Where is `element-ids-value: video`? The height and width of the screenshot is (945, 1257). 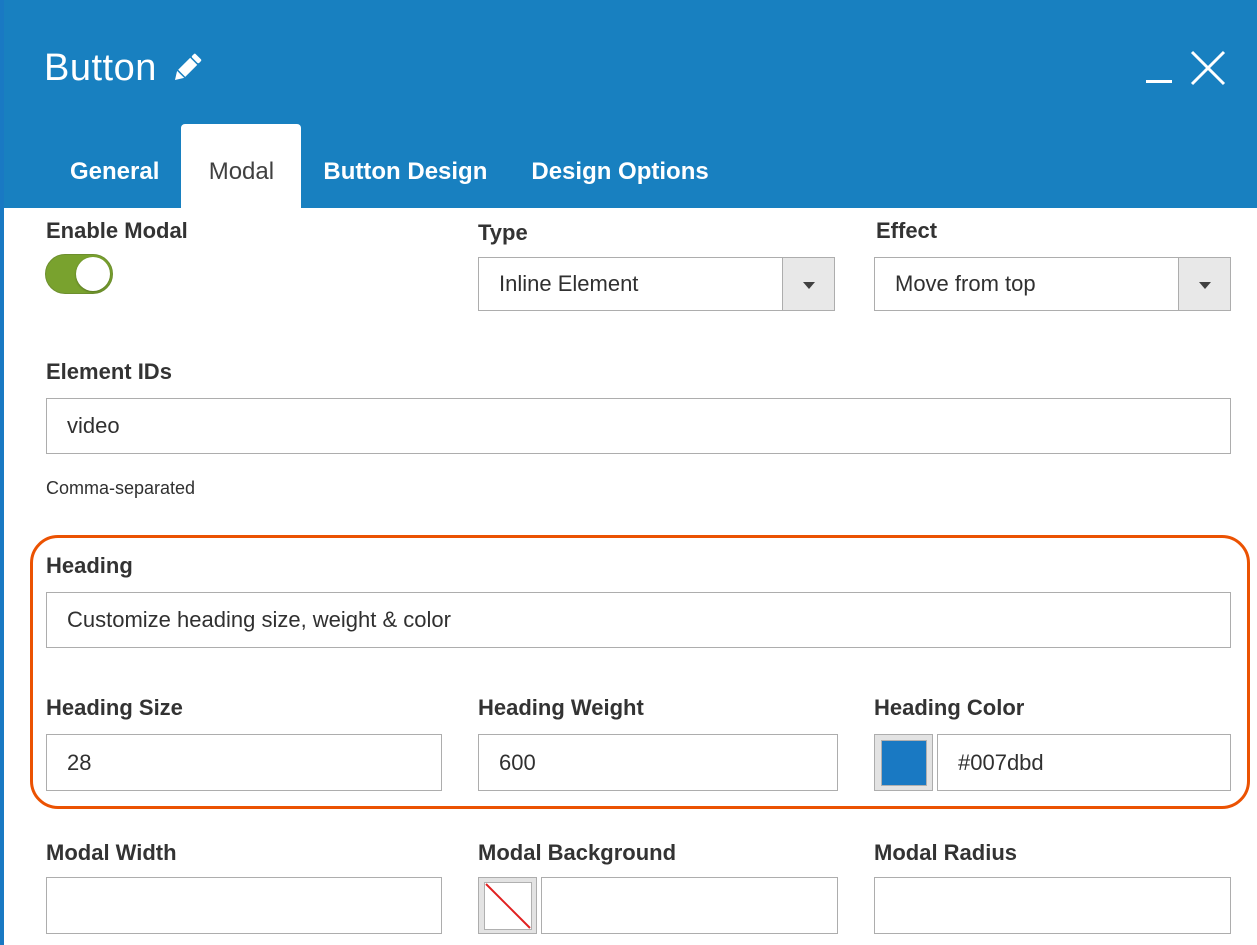
element-ids-value: video is located at coordinates (93, 425).